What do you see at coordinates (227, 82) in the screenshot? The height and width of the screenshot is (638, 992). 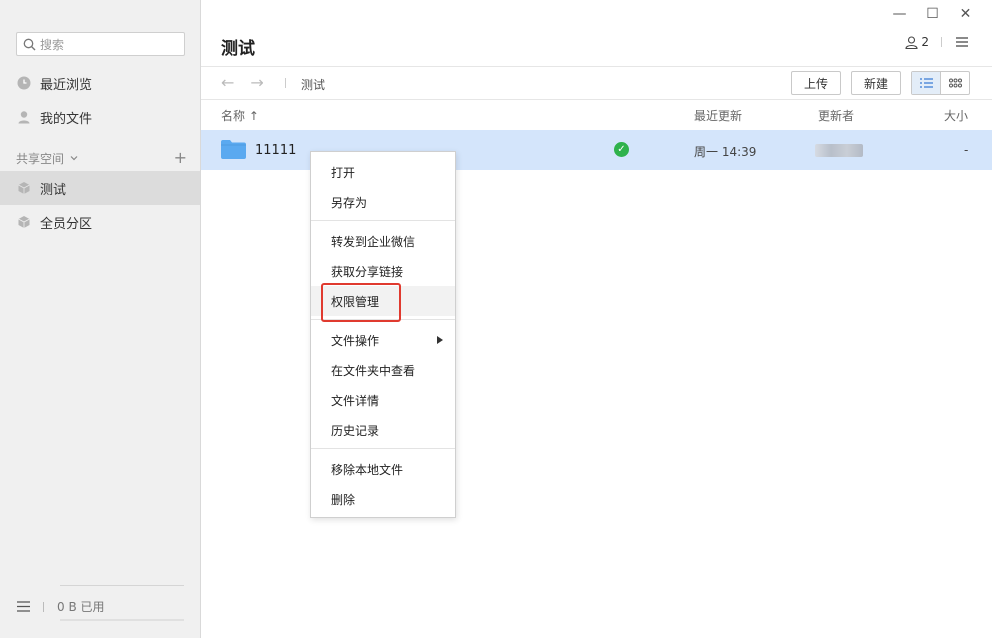 I see `back-arrow-icon: ←` at bounding box center [227, 82].